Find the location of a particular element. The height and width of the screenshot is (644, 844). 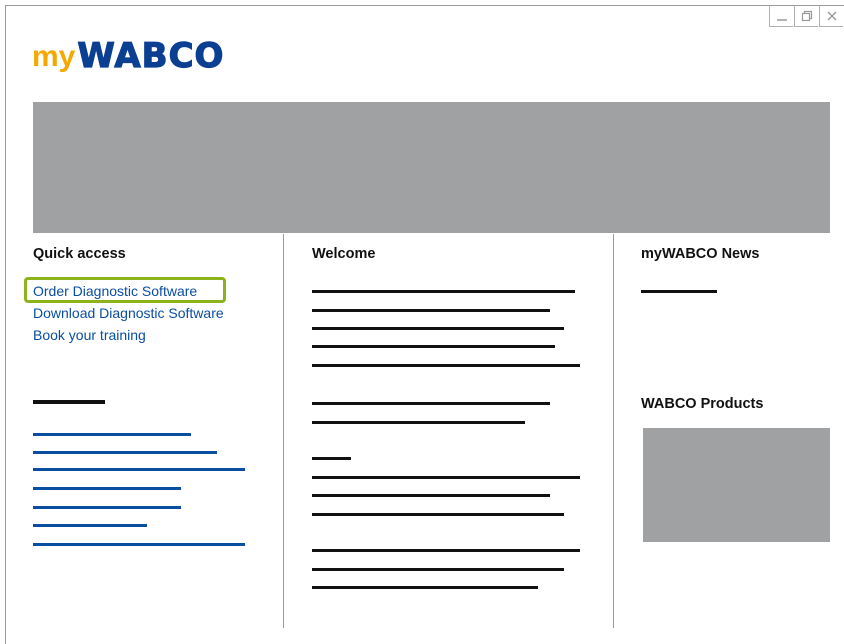

product-image-placeholder is located at coordinates (736, 485).